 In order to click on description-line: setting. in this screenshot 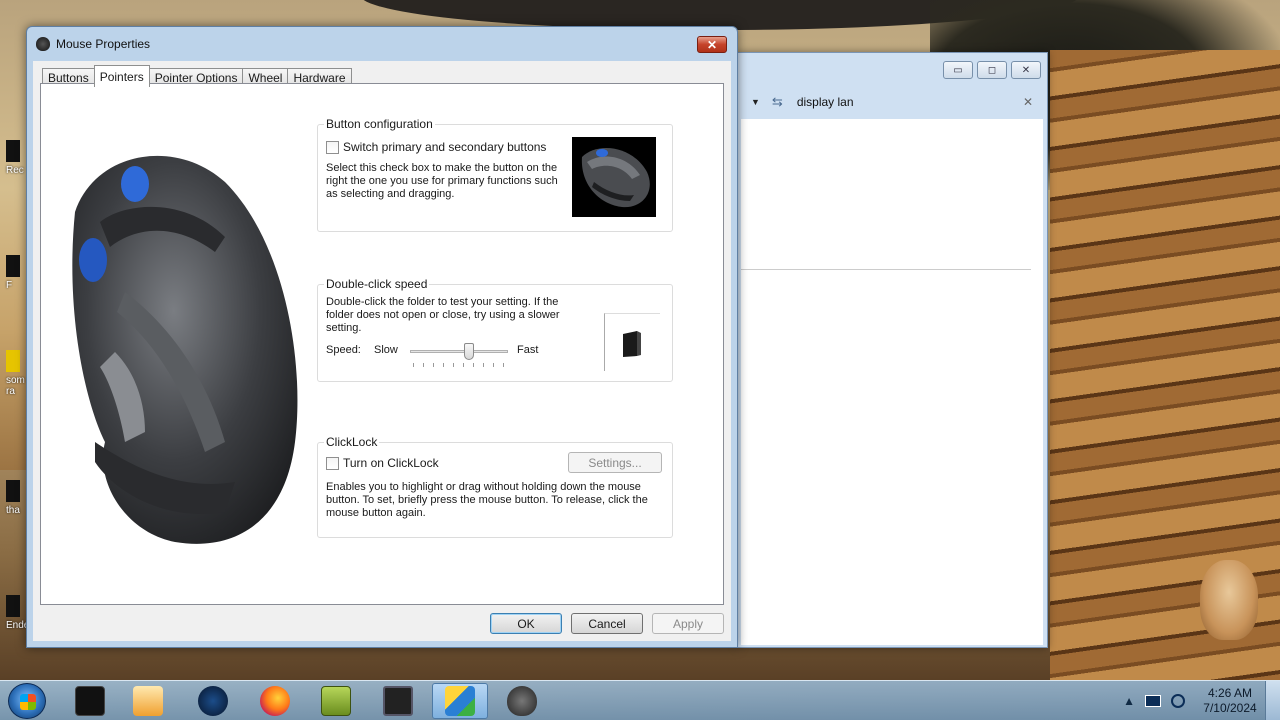, I will do `click(344, 328)`.